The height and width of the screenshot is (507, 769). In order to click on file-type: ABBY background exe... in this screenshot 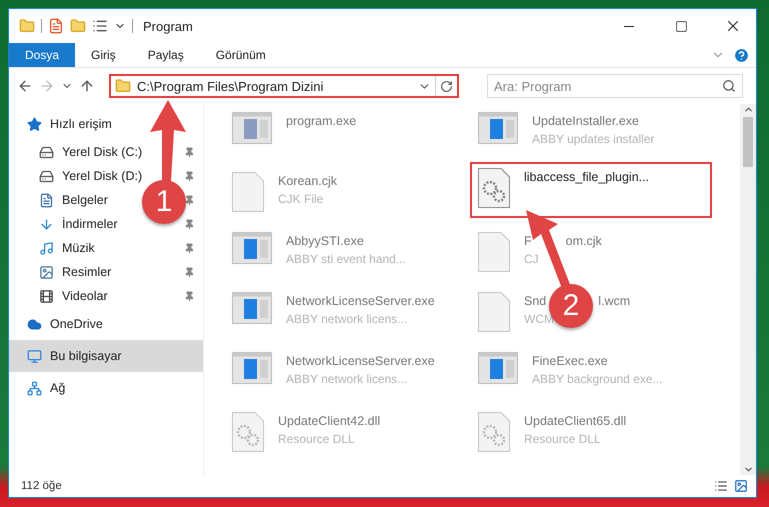, I will do `click(597, 379)`.